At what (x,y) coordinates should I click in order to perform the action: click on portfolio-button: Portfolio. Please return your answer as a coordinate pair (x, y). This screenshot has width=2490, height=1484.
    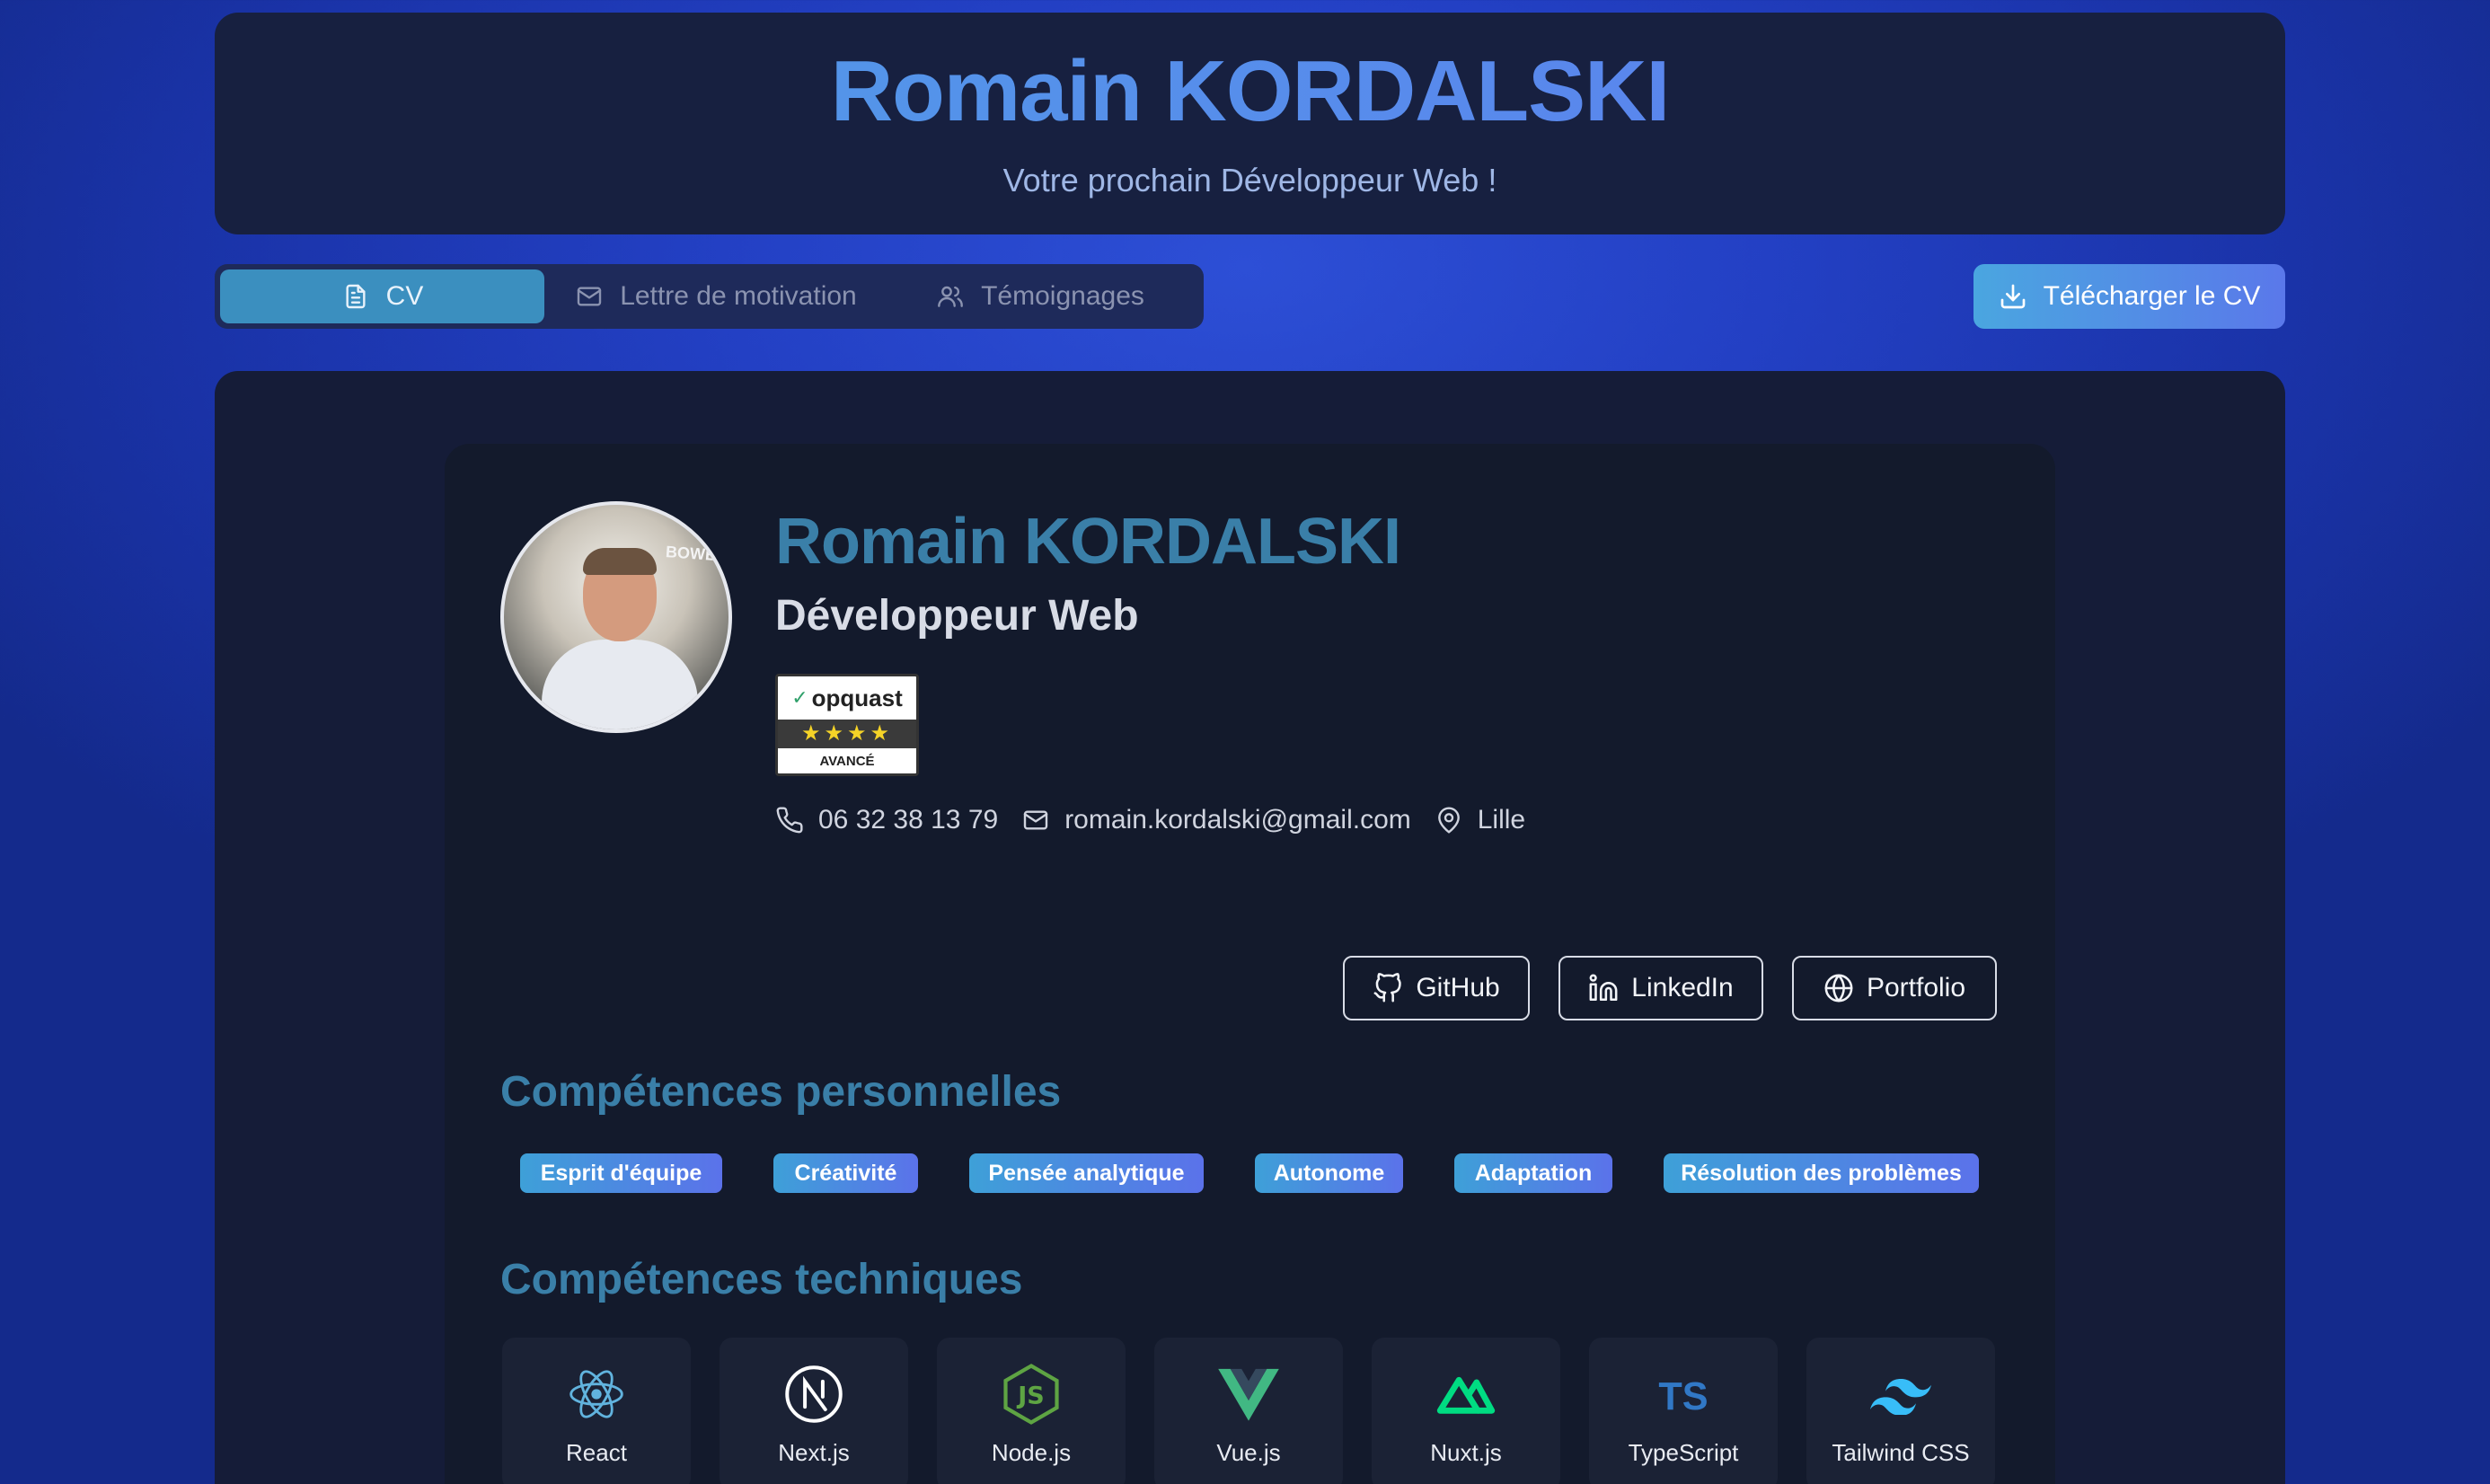
    Looking at the image, I should click on (1894, 988).